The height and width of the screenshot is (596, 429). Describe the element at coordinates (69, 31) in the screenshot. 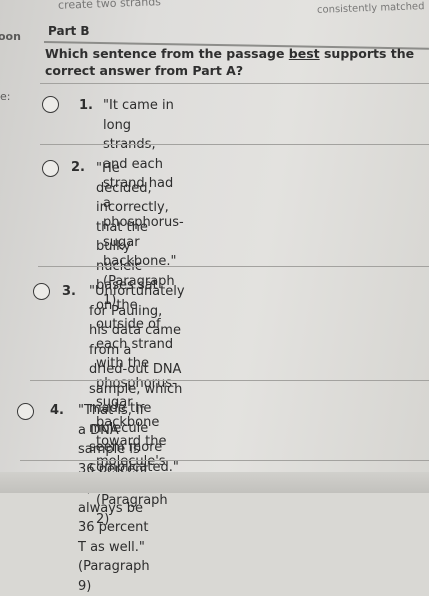

I see `part-label: Part B` at that location.